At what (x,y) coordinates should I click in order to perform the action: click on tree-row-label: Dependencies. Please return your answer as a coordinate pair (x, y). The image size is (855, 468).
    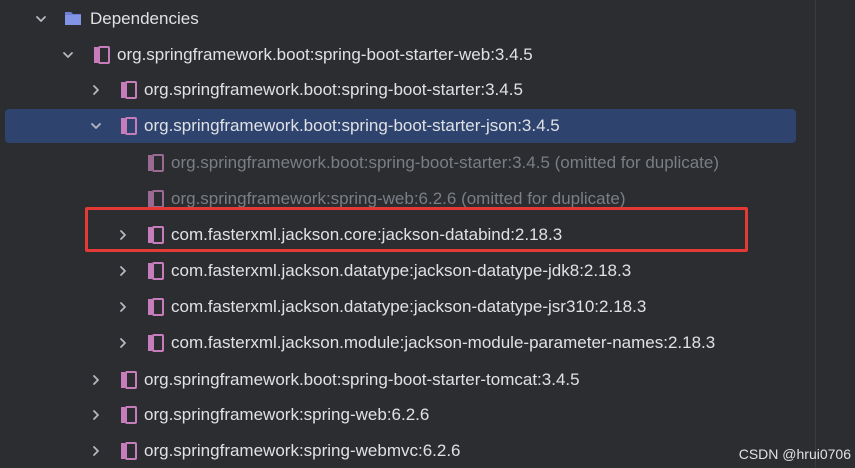
    Looking at the image, I should click on (144, 18).